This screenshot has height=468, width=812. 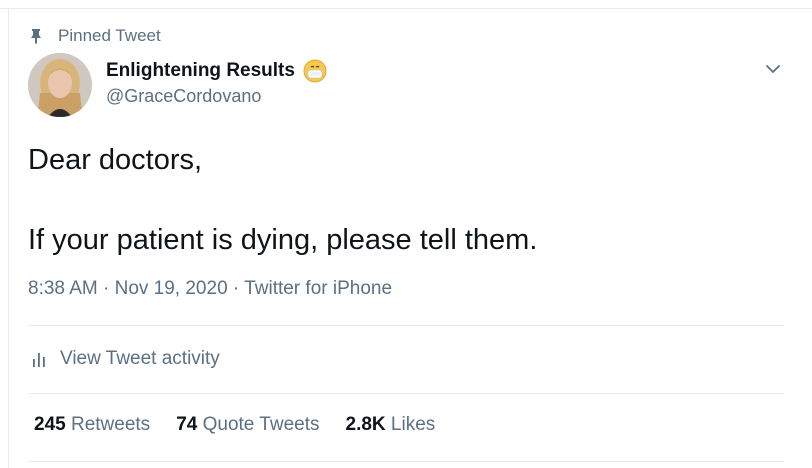 I want to click on left-border, so click(x=8, y=238).